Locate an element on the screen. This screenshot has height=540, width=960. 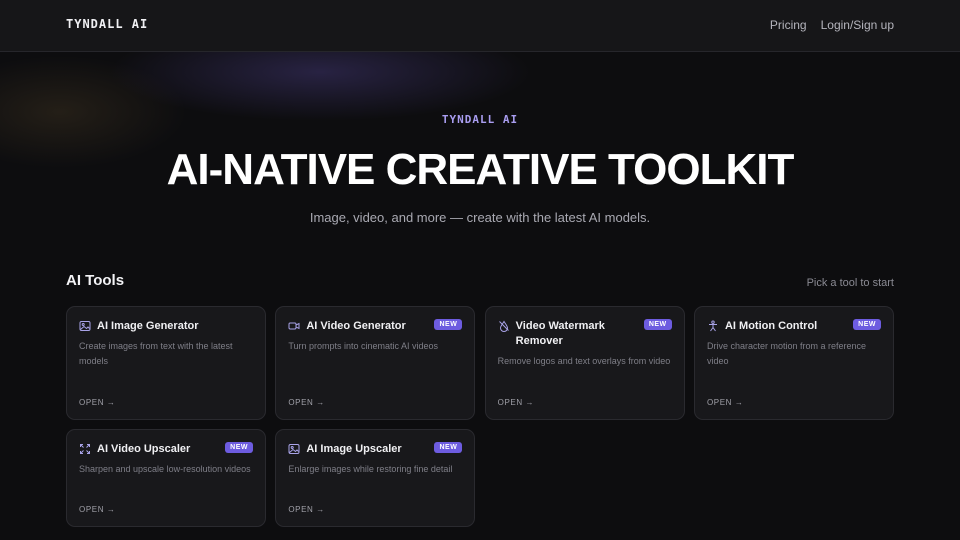
video-camera-icon is located at coordinates (294, 326).